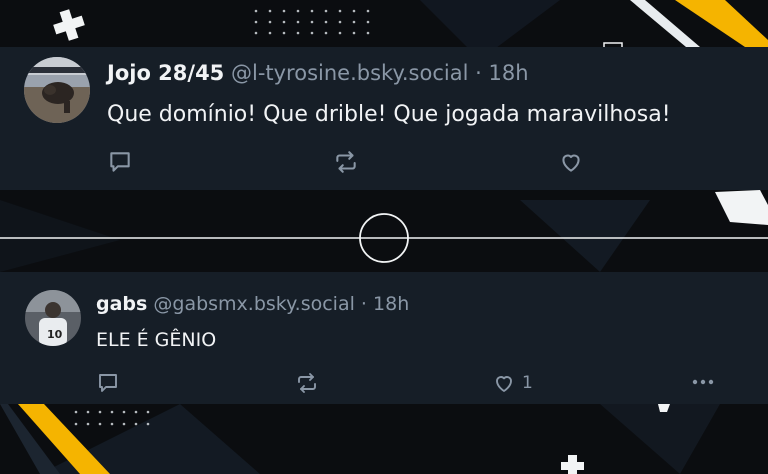 This screenshot has height=474, width=768. I want to click on more-options-button, so click(703, 382).